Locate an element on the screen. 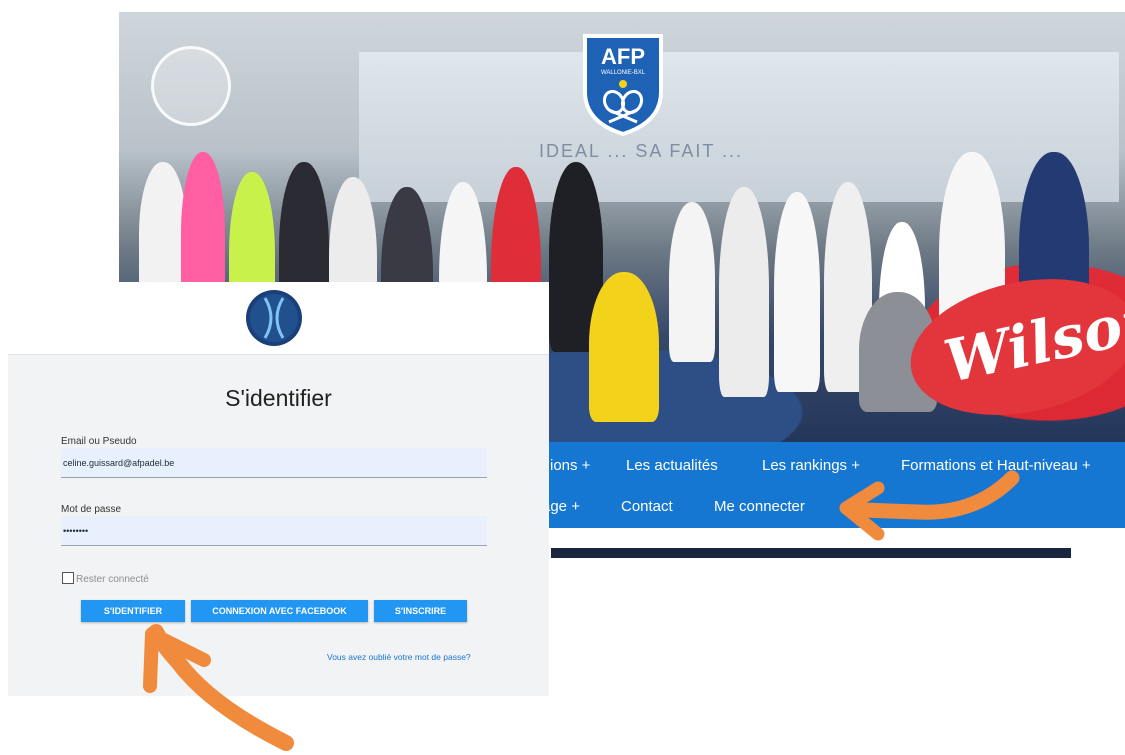 Image resolution: width=1125 pixels, height=755 pixels. remember-me: Rester connecté is located at coordinates (105, 578).